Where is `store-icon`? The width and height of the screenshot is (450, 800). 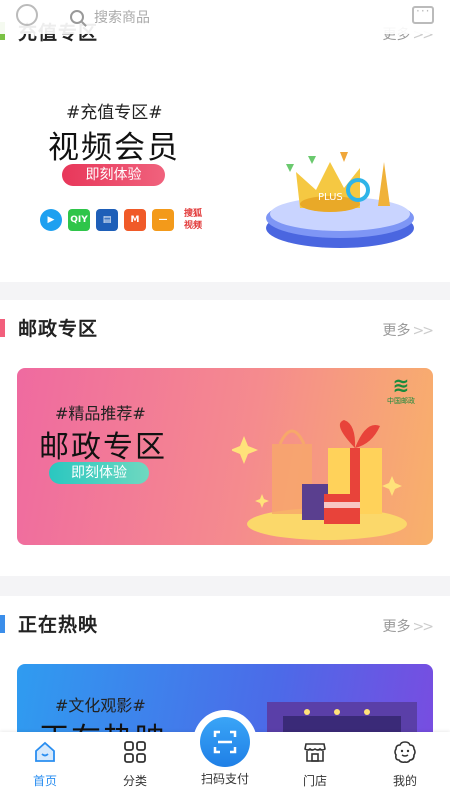 store-icon is located at coordinates (315, 752).